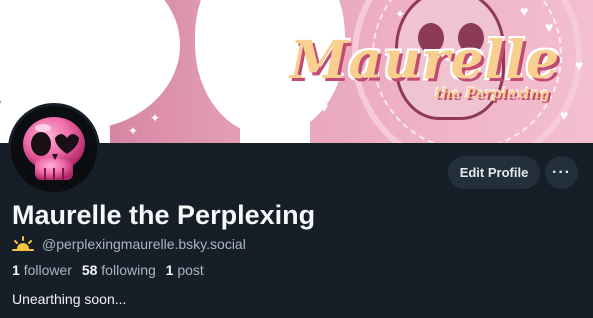  What do you see at coordinates (128, 270) in the screenshot?
I see `following-label: following` at bounding box center [128, 270].